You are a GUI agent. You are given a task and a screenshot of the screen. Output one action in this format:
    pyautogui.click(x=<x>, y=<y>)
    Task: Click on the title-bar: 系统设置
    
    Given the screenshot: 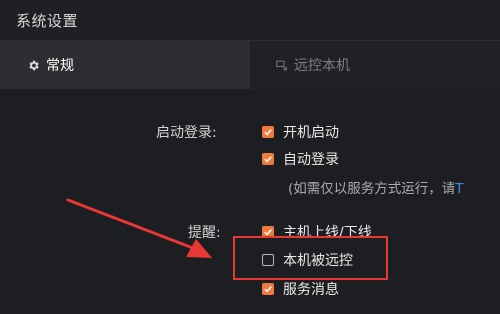 What is the action you would take?
    pyautogui.click(x=250, y=20)
    